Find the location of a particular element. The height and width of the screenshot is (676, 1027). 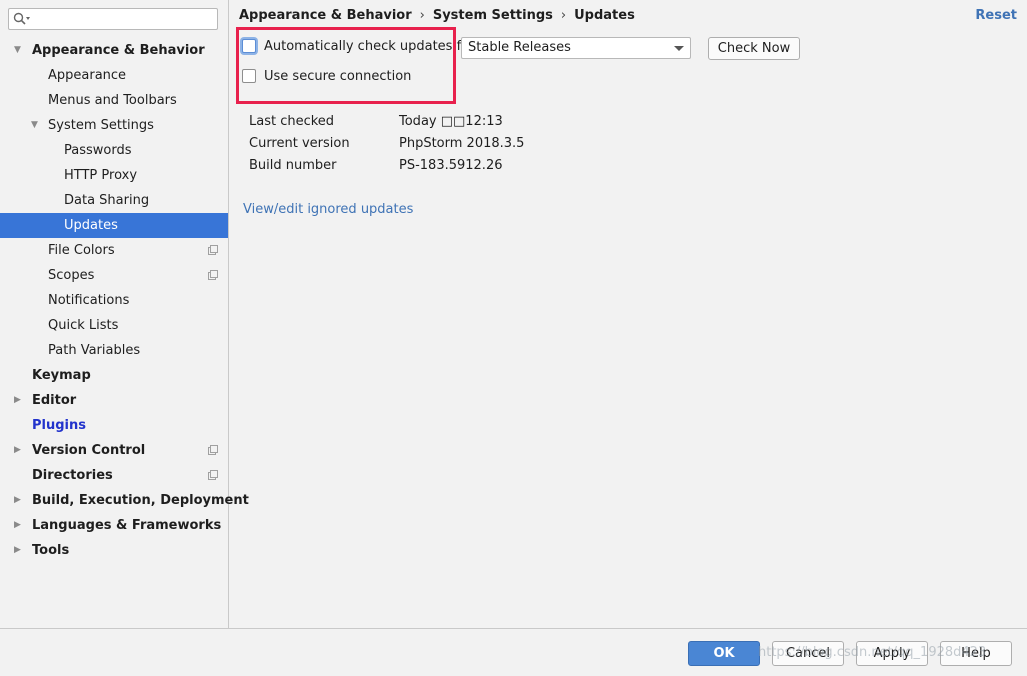

sidebar-item-label: System Settings is located at coordinates (101, 125).